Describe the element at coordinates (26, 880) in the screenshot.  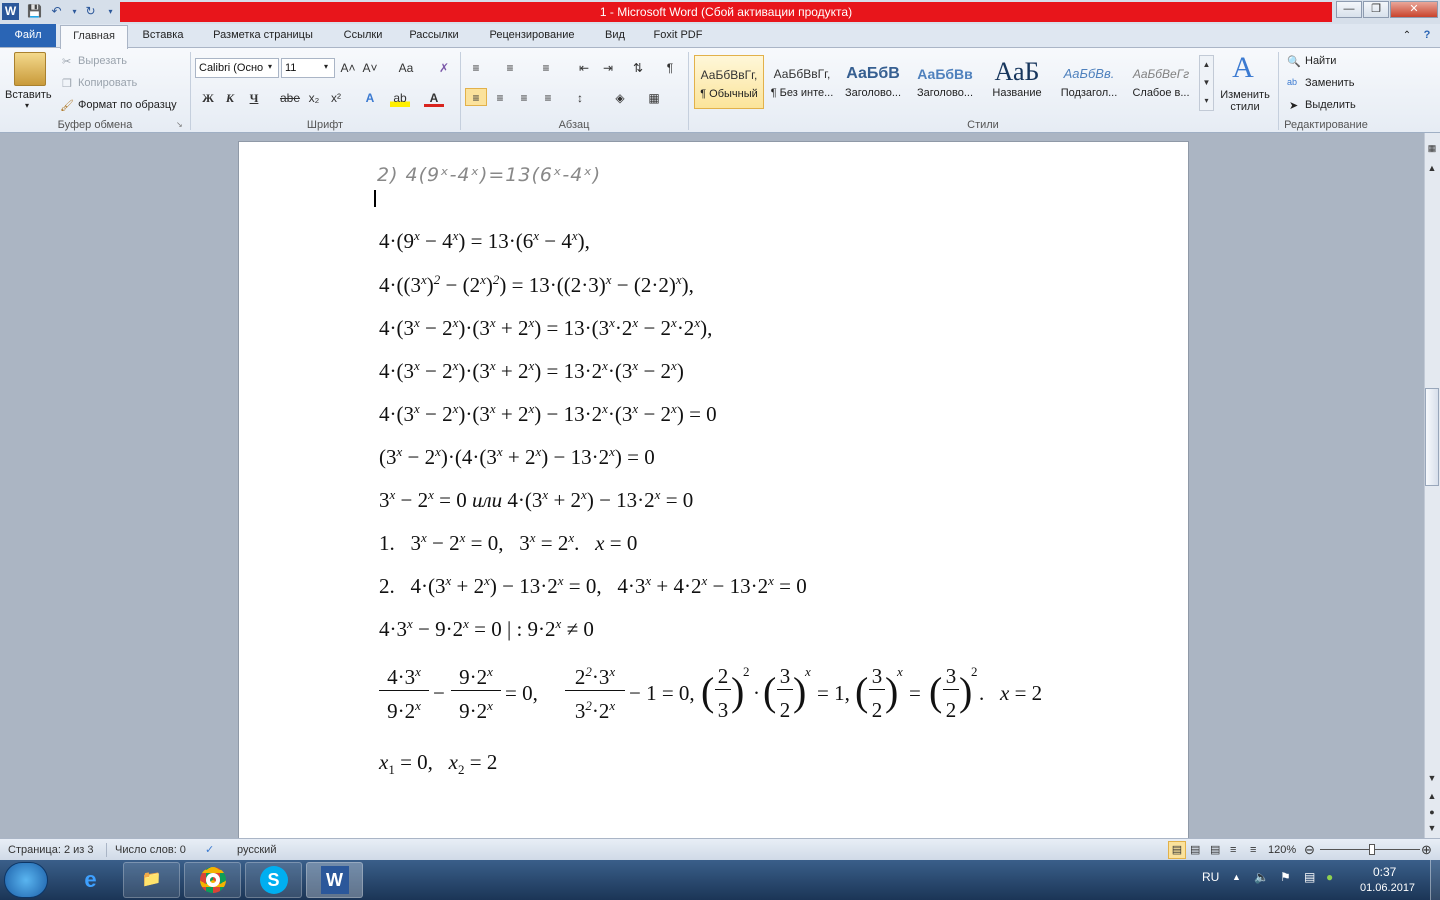
I see `start-button` at that location.